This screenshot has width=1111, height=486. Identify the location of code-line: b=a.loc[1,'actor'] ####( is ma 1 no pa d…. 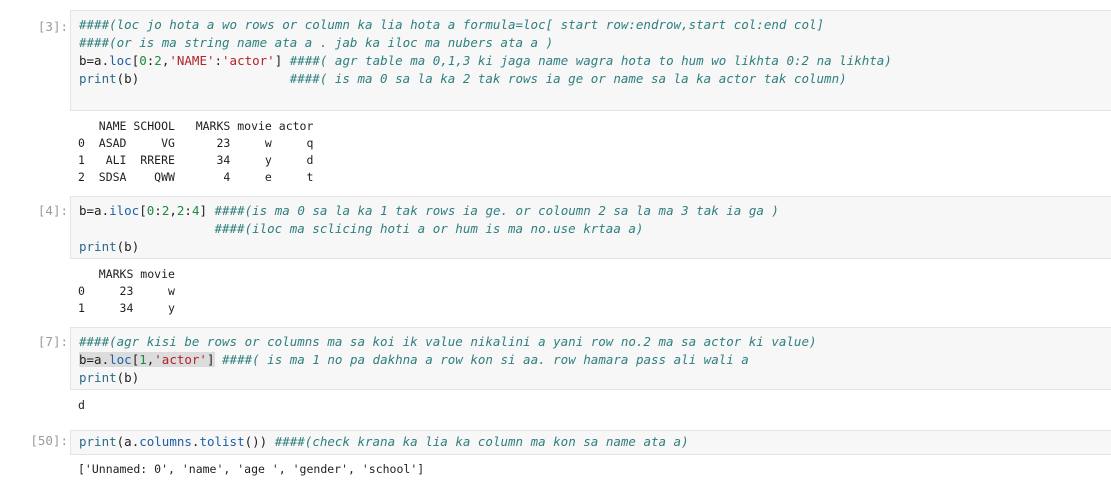
(414, 359).